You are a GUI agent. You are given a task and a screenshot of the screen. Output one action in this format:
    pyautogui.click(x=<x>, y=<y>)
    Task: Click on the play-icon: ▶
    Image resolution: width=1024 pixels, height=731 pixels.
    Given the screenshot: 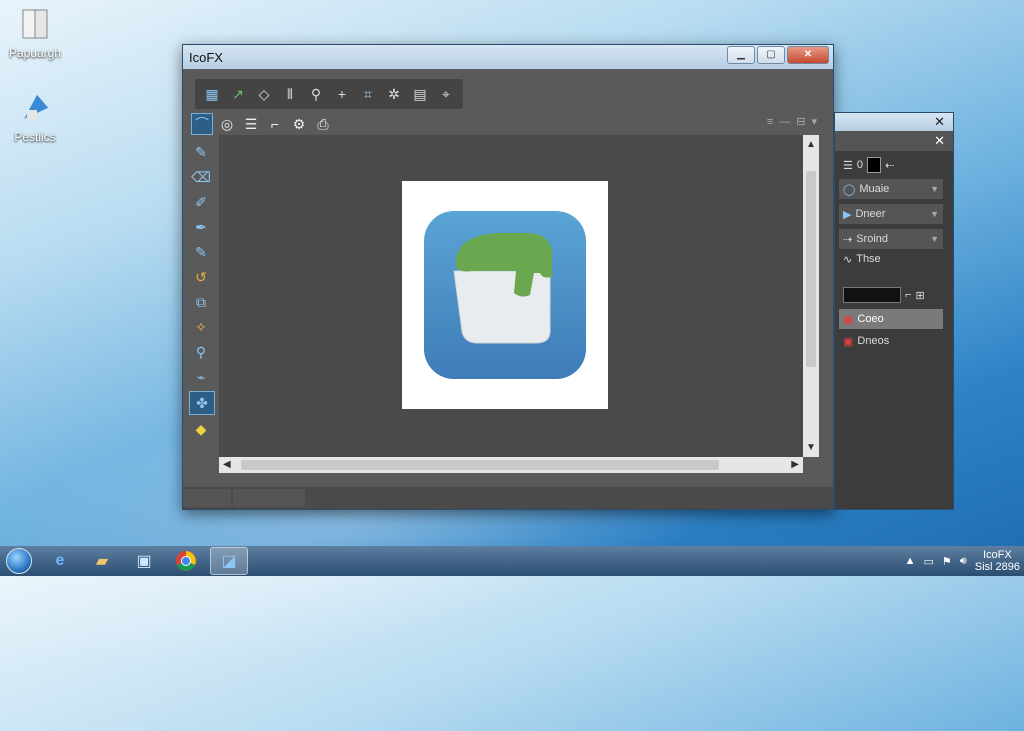 What is the action you would take?
    pyautogui.click(x=847, y=214)
    